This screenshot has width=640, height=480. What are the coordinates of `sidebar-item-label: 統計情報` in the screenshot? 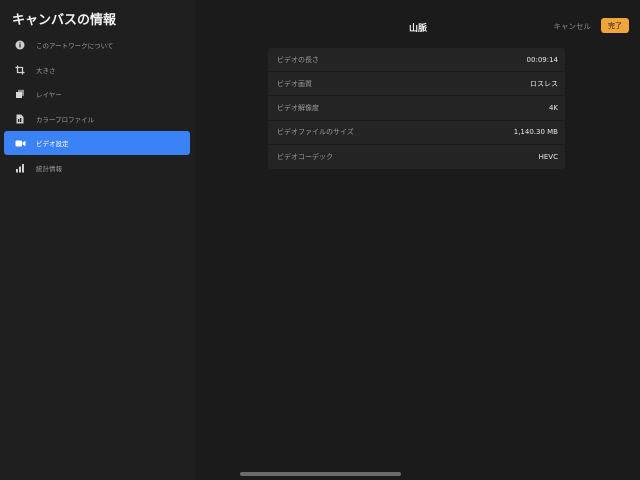 It's located at (49, 168).